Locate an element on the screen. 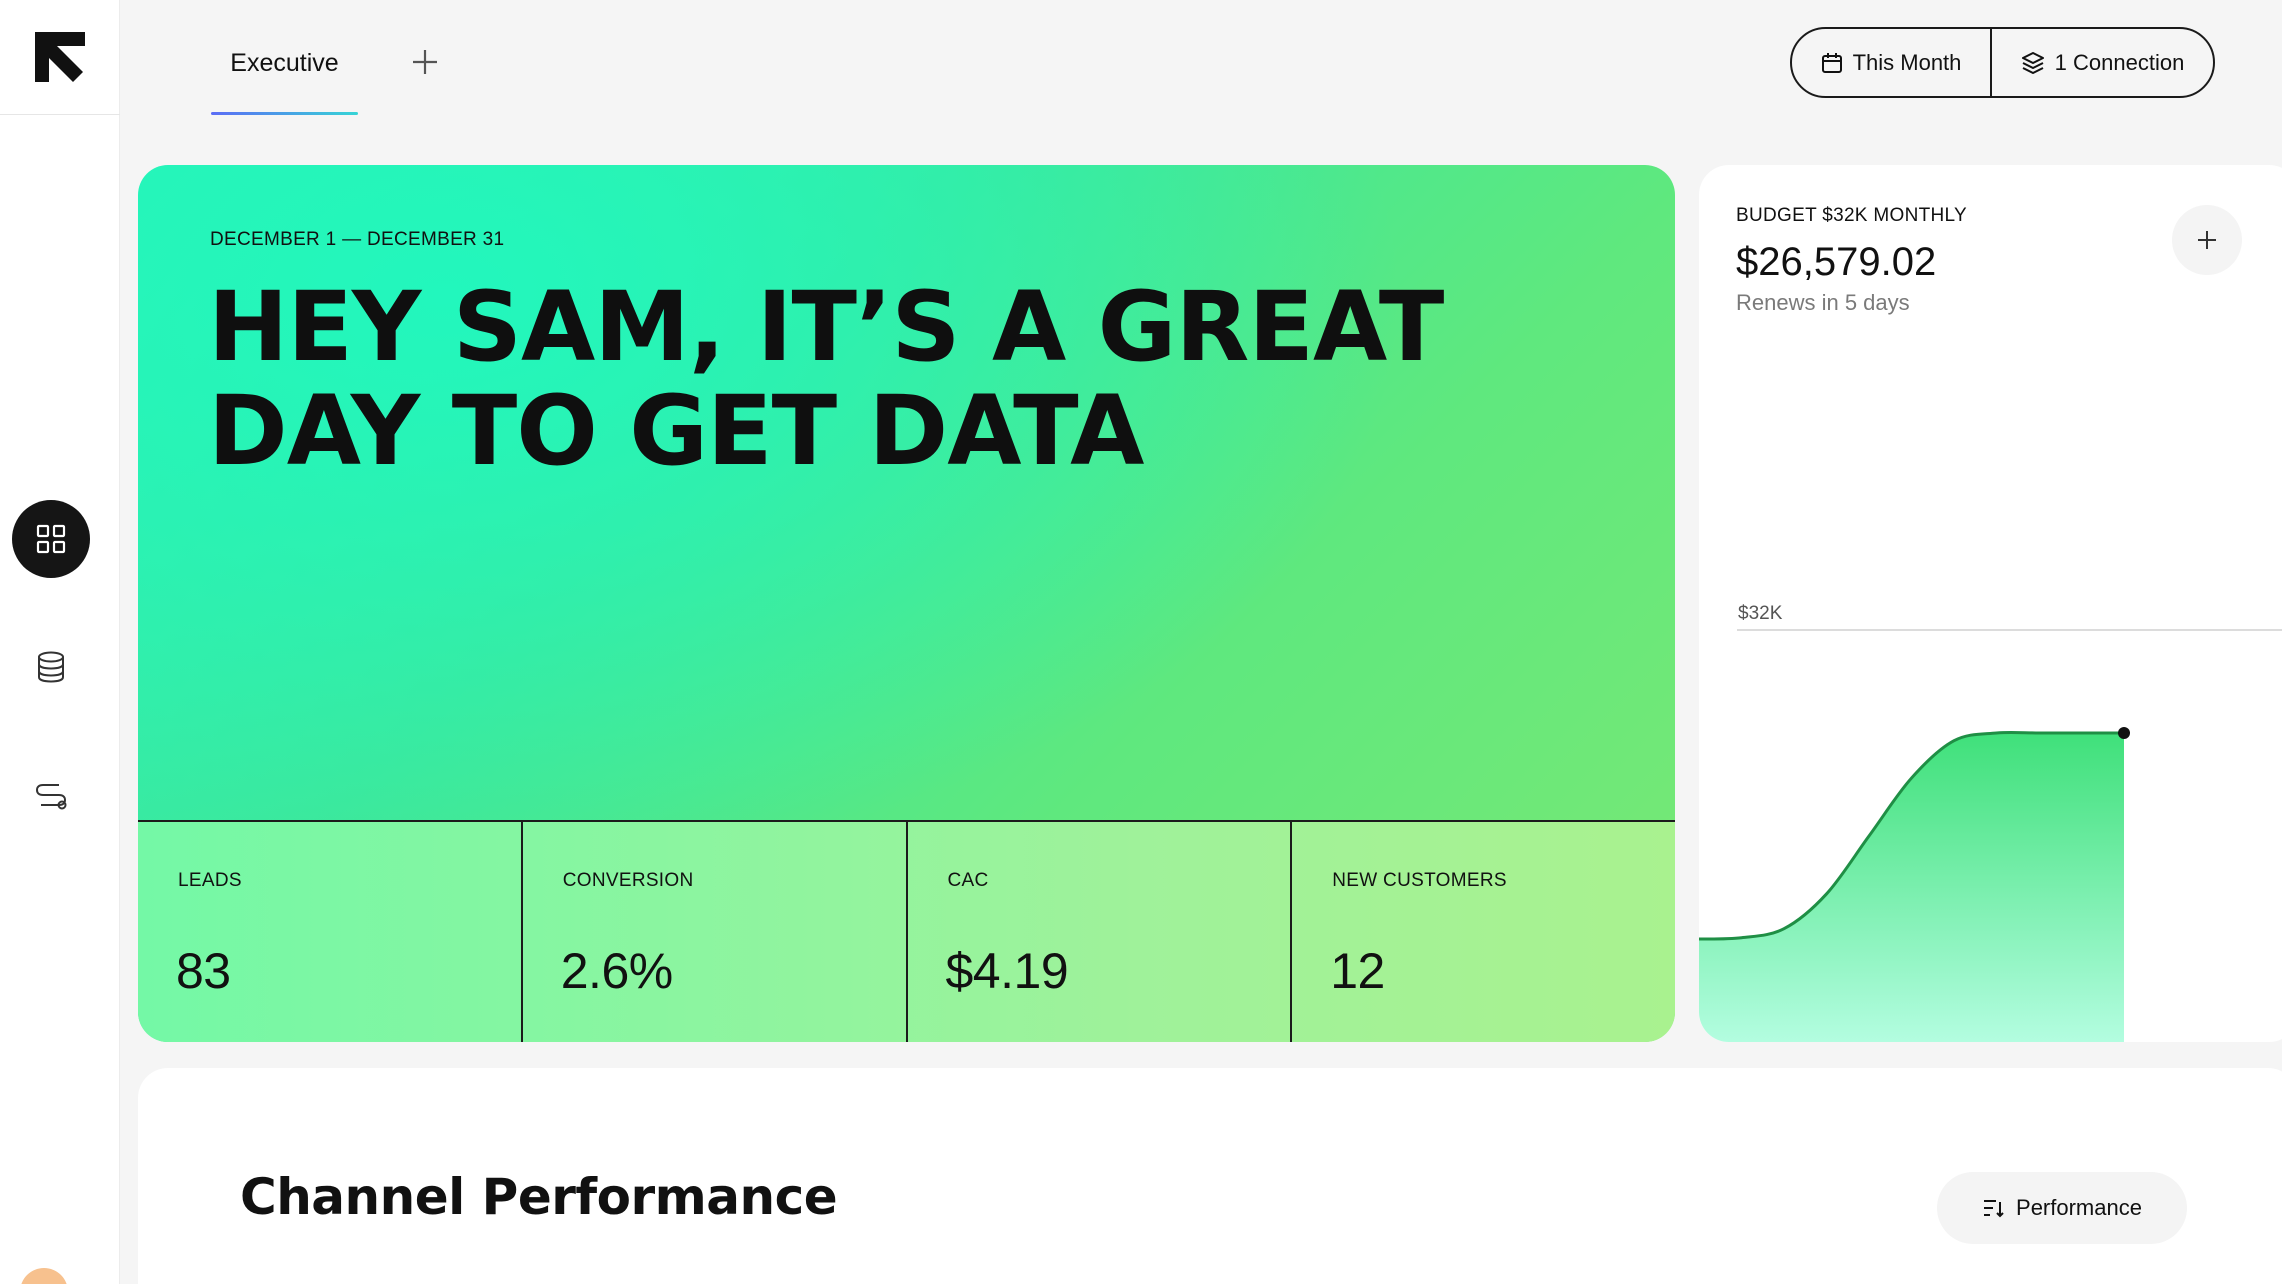  filter-pill-group: This Month 1 Connection is located at coordinates (2002, 62).